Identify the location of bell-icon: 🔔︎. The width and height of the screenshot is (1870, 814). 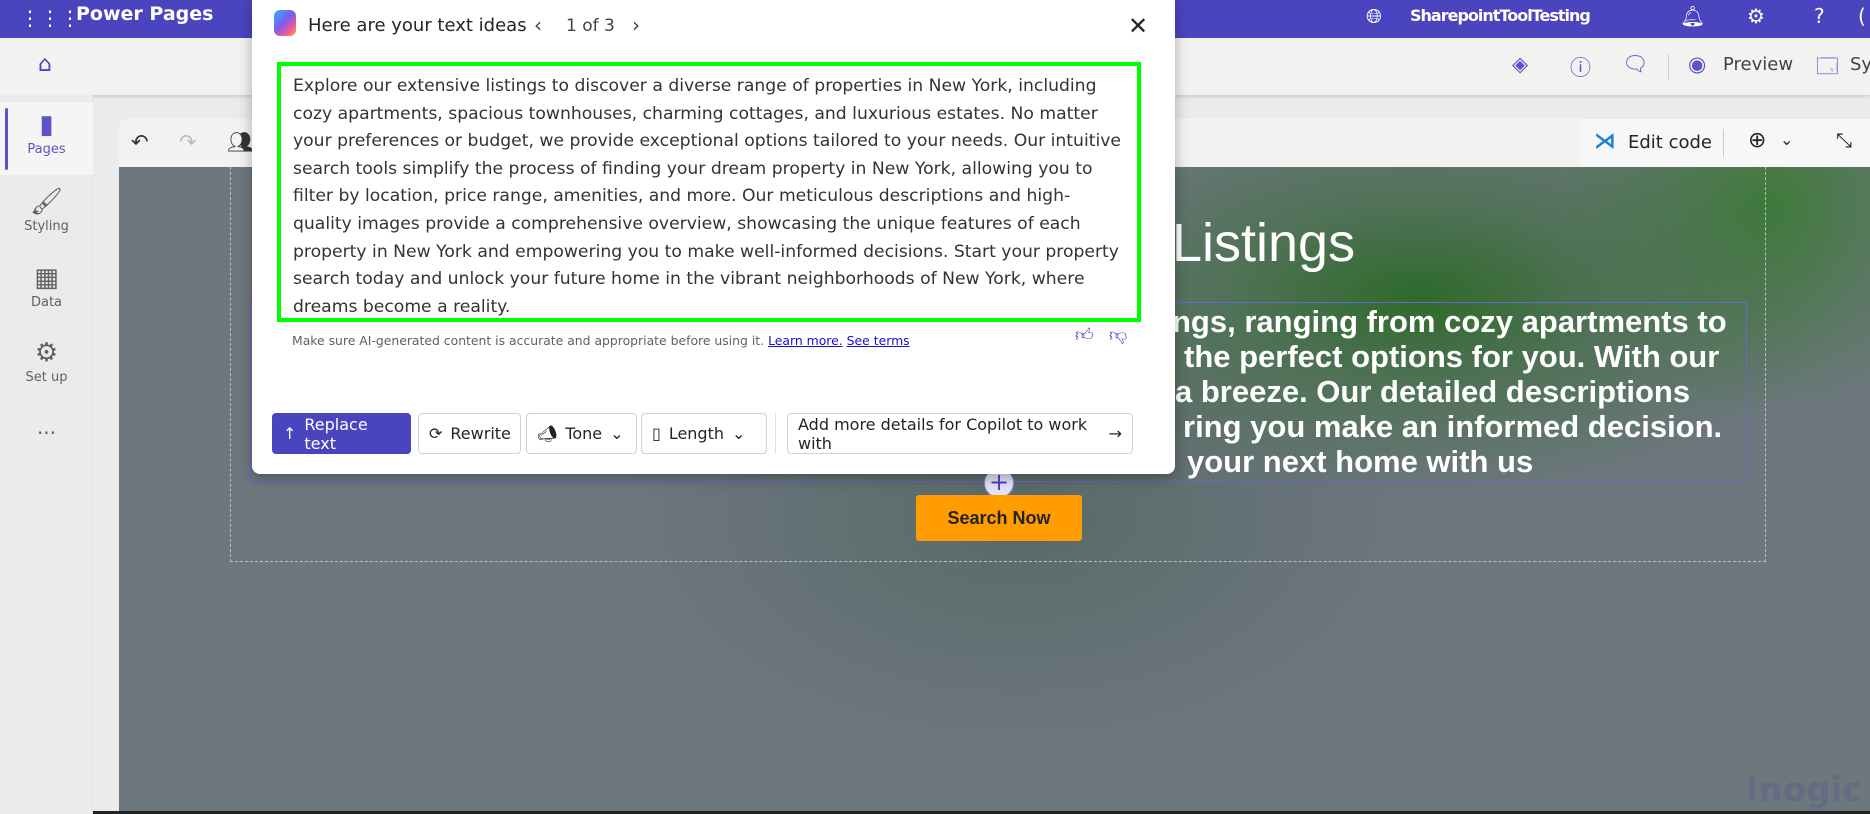
(1692, 16).